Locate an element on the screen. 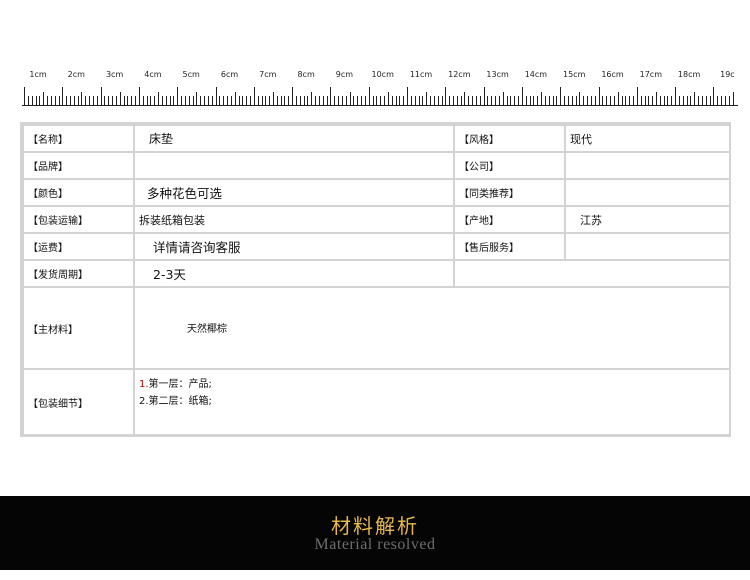 The image size is (750, 580). packing-line-1-text: 第一层：产品; is located at coordinates (180, 384).